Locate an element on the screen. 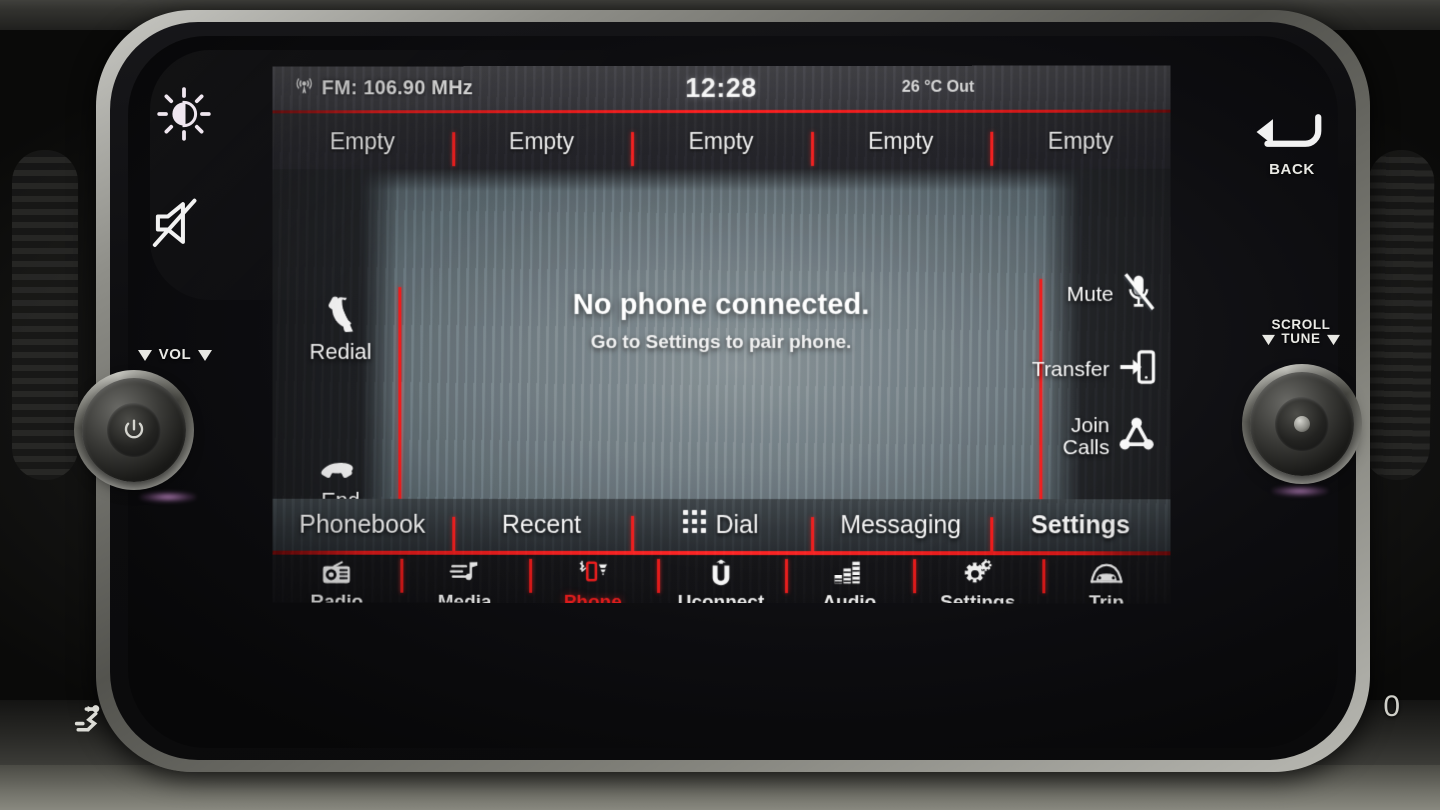  microphone-muted-icon is located at coordinates (1139, 294).